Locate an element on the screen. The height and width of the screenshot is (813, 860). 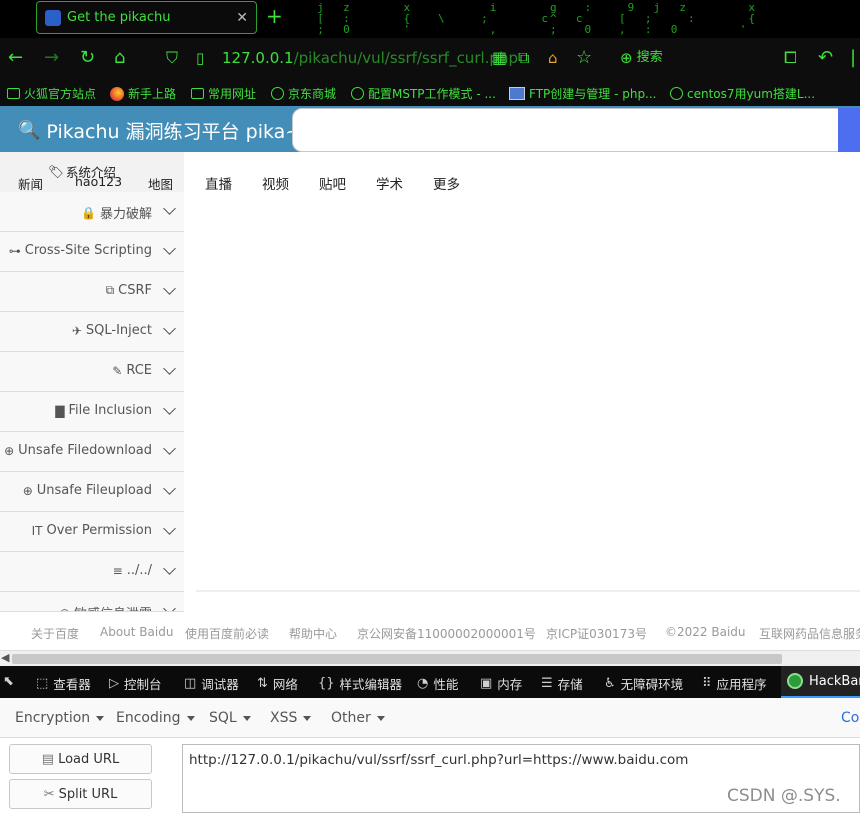
tab-inspector: ⬚ 查看器 is located at coordinates (63, 683).